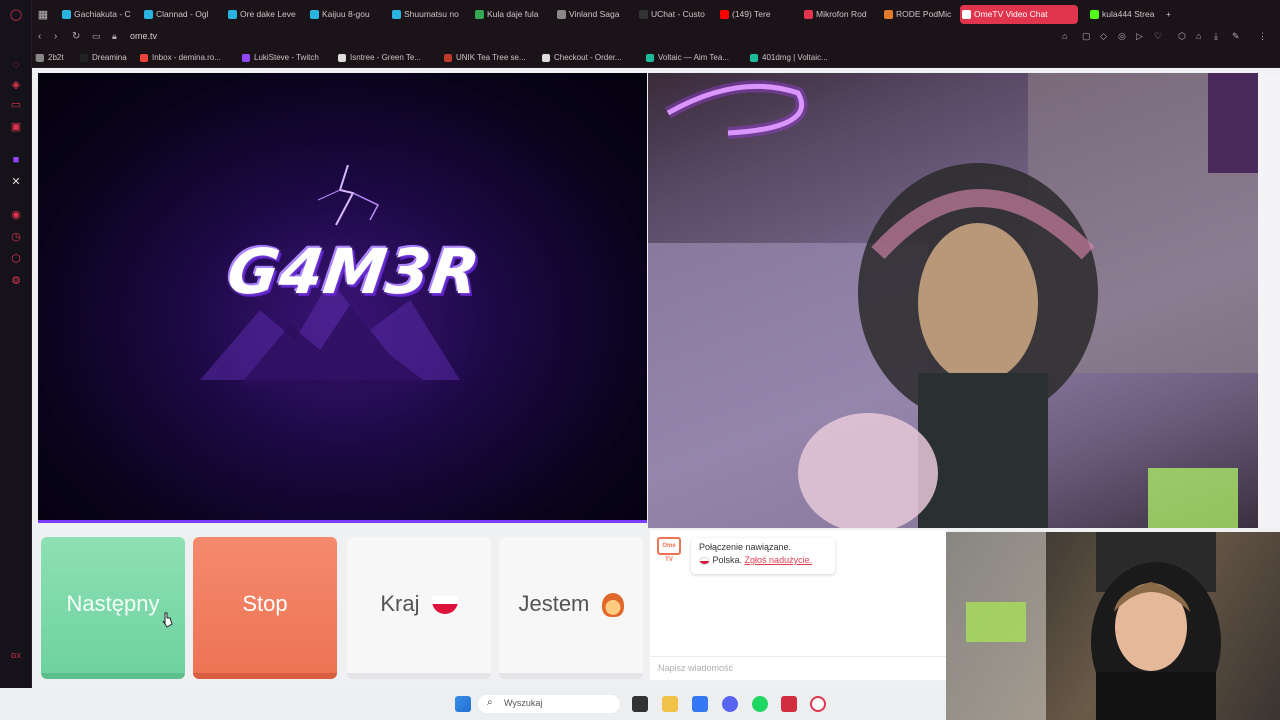 The image size is (1280, 720). I want to click on player-icon: ◉, so click(16, 215).